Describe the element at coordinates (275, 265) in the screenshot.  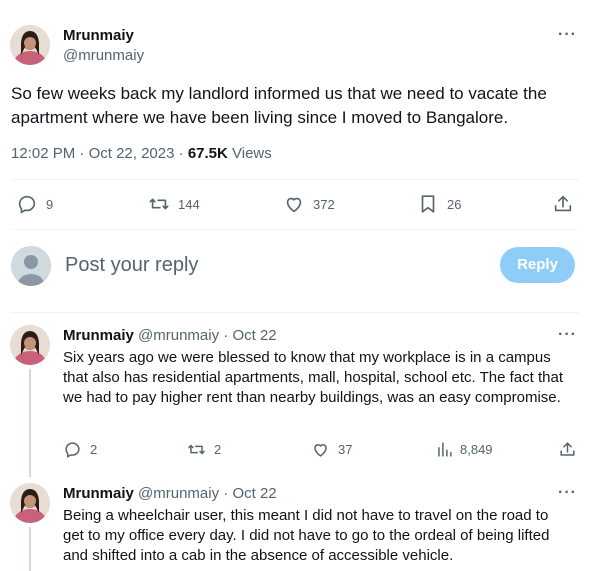
I see `reply-input: Post your reply` at that location.